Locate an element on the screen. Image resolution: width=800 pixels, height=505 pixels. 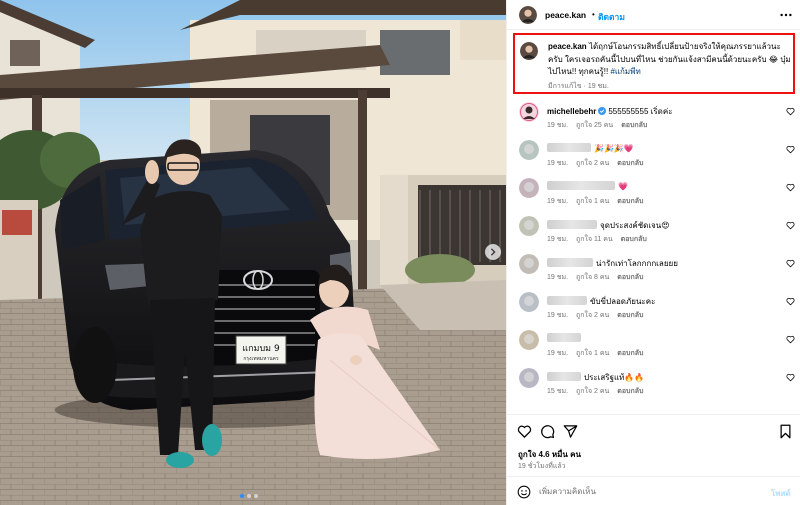
license-plate-province: กรุงเทพมหานคร is located at coordinates (261, 359).